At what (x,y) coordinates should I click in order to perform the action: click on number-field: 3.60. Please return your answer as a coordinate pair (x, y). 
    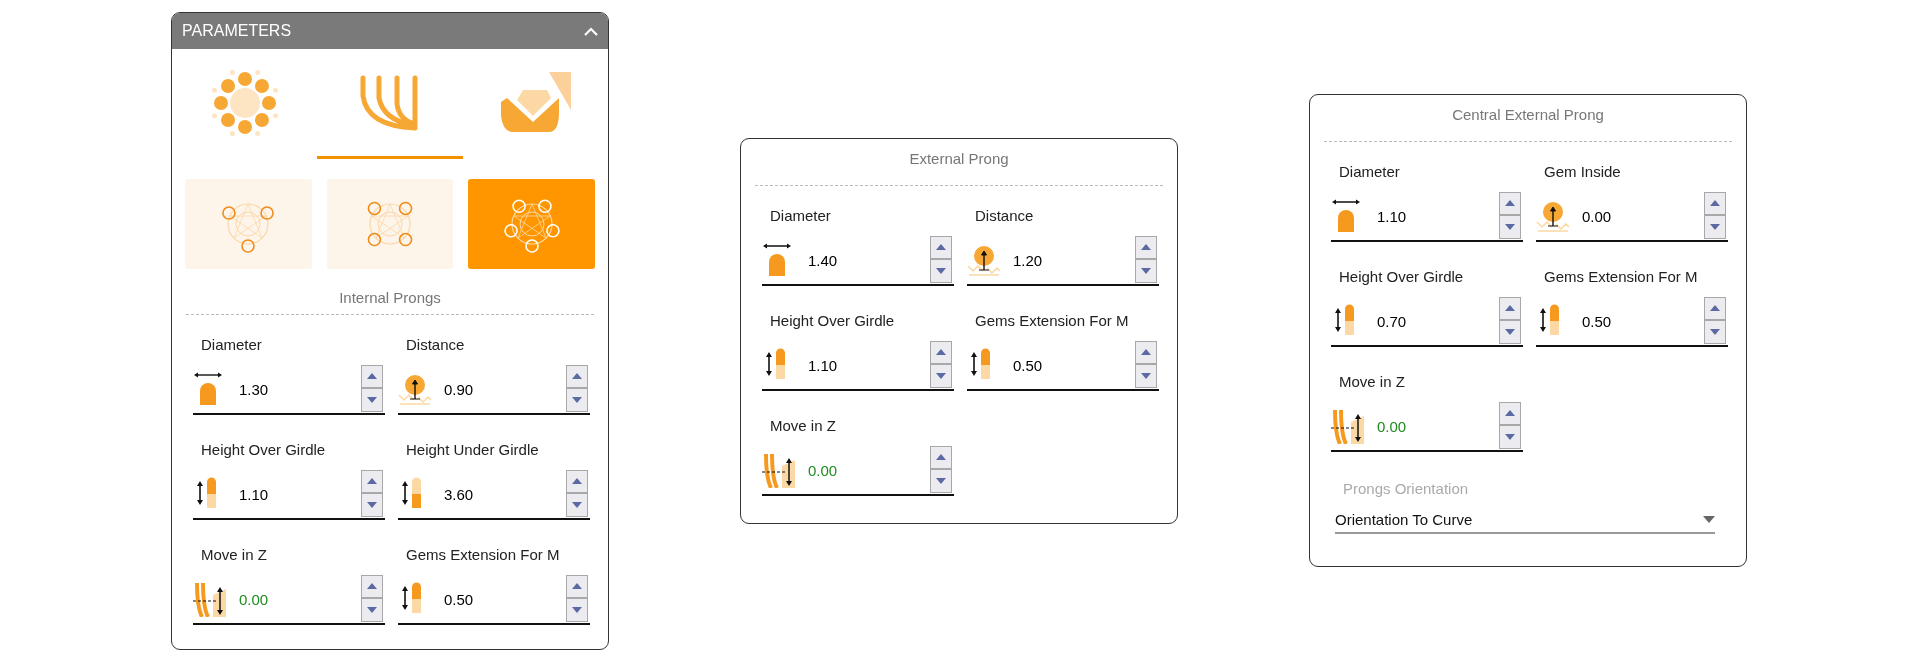
    Looking at the image, I should click on (494, 495).